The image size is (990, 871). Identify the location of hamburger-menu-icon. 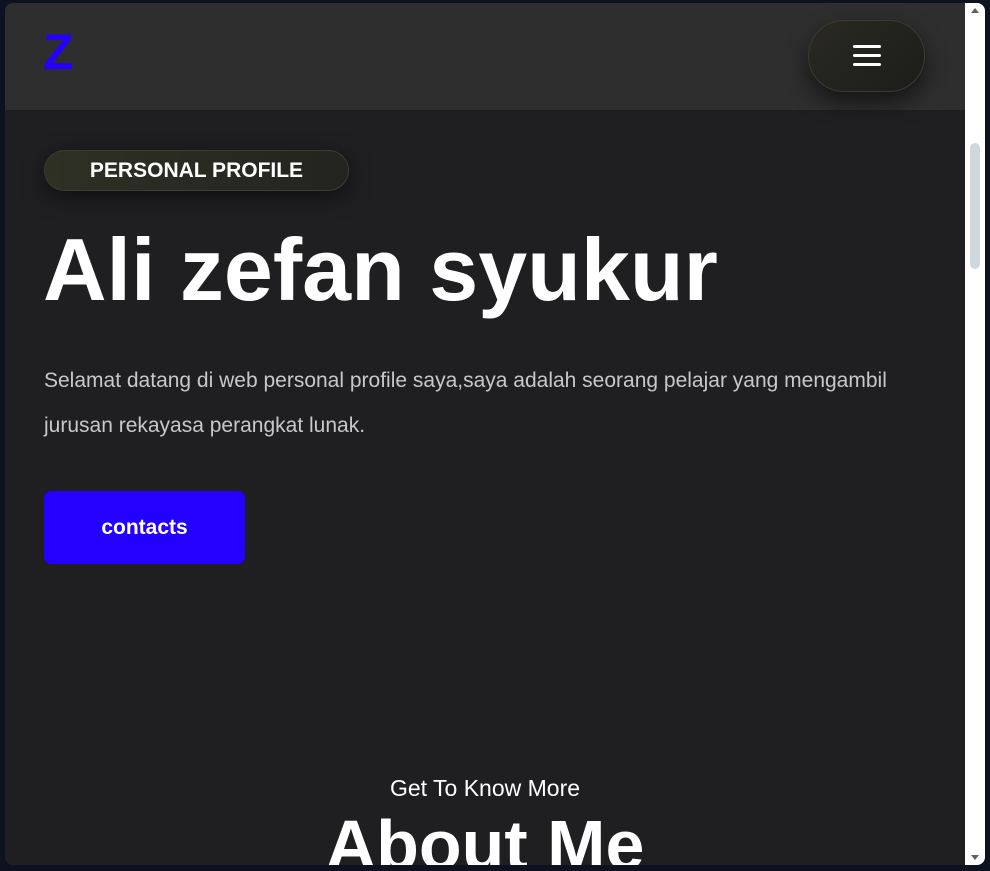
(866, 56).